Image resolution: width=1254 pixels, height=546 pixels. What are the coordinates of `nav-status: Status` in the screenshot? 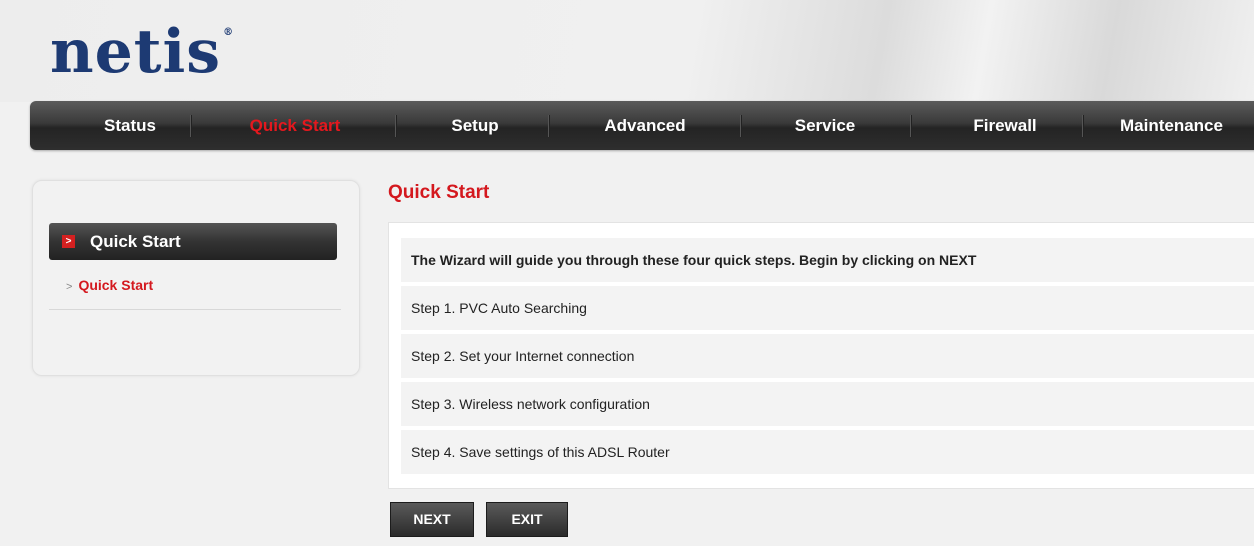 It's located at (130, 125).